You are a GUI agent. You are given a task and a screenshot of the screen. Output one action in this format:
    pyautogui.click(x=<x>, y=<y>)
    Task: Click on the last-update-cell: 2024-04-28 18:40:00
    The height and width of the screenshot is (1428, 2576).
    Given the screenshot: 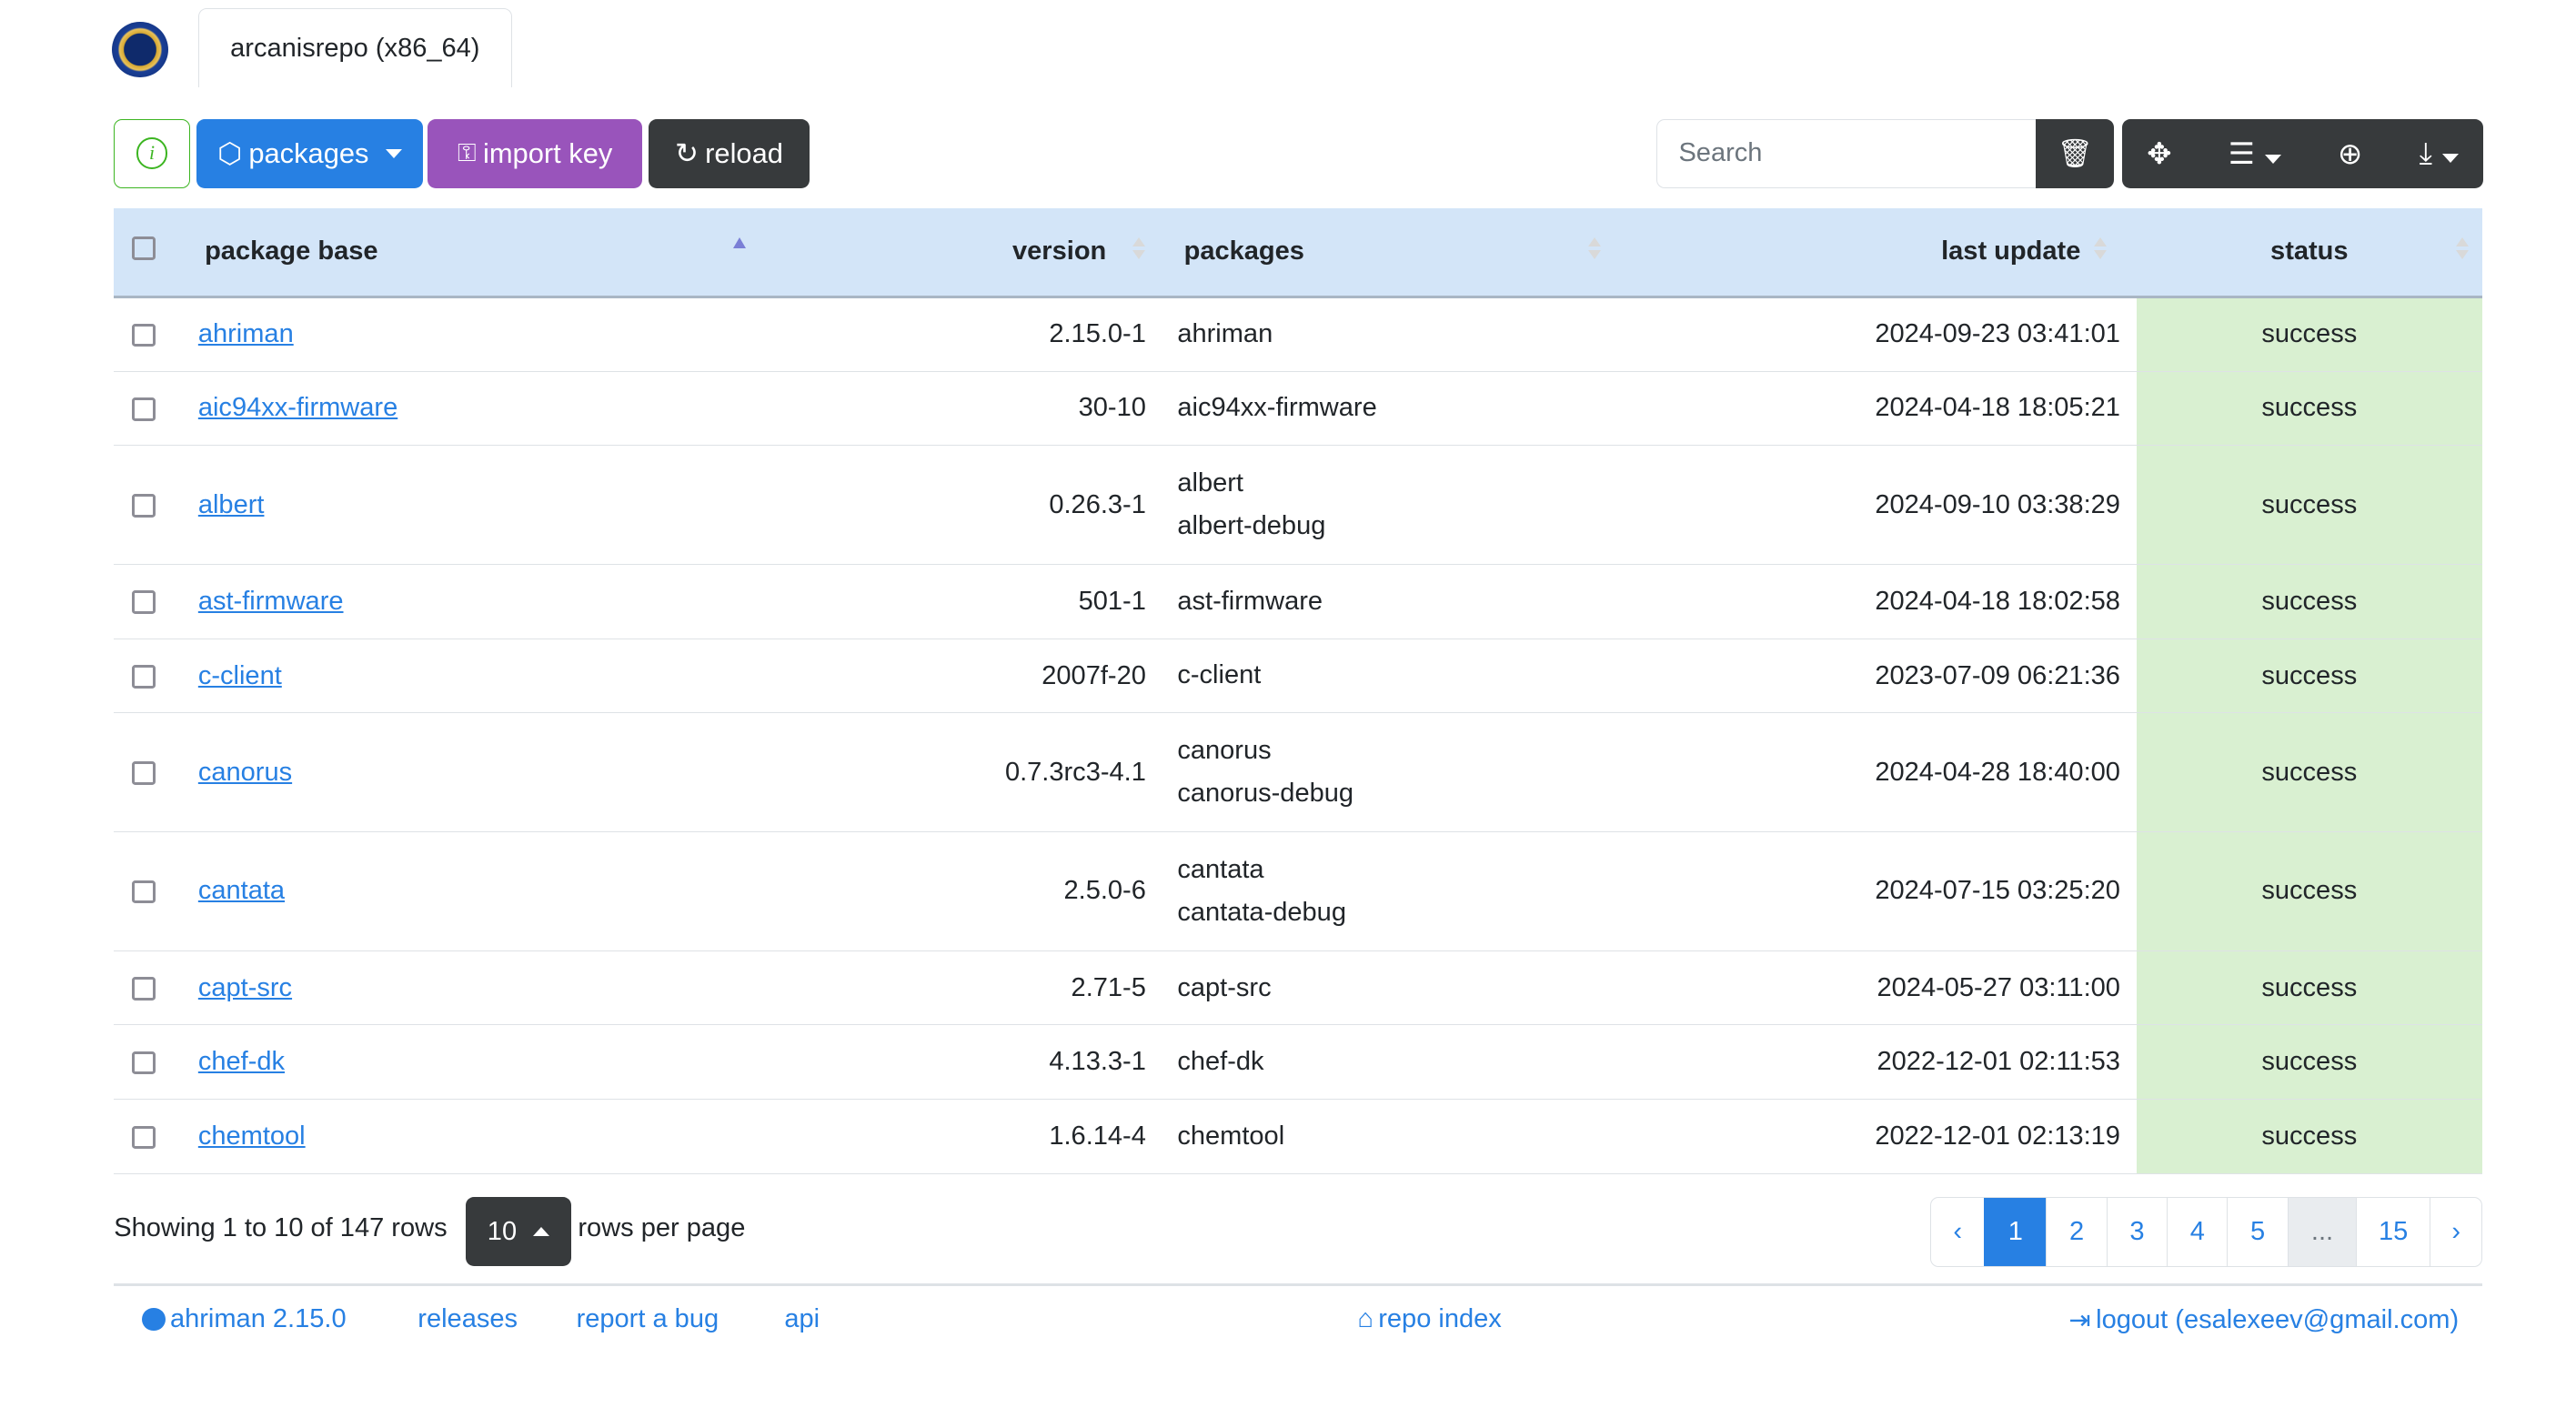 What is the action you would take?
    pyautogui.click(x=1881, y=773)
    